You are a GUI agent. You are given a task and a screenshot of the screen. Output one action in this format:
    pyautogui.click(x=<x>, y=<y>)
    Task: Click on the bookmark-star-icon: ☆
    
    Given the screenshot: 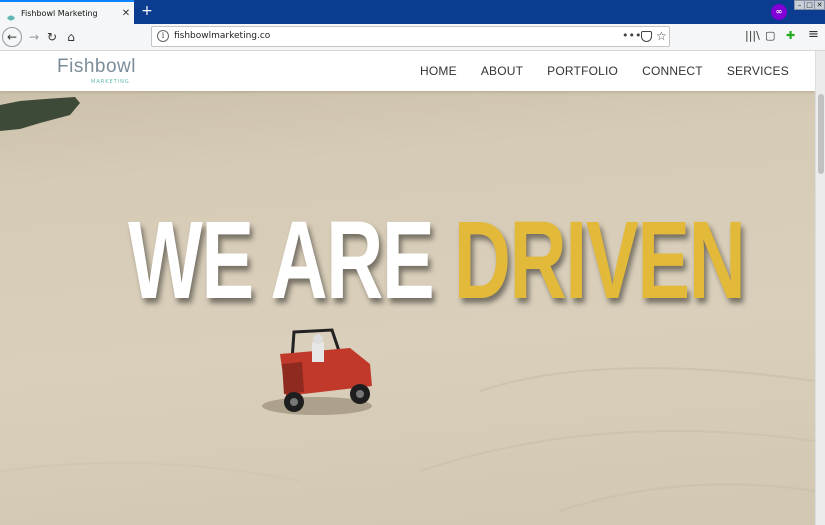 What is the action you would take?
    pyautogui.click(x=661, y=36)
    